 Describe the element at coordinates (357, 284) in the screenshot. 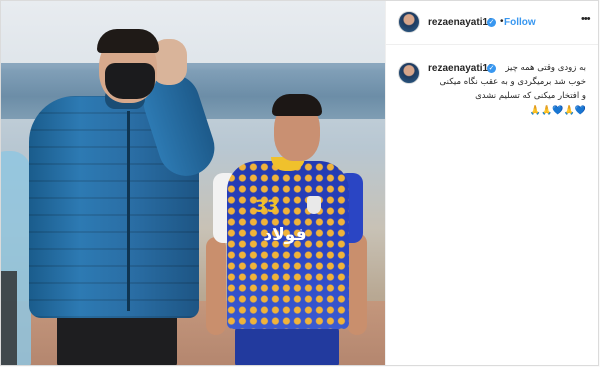

I see `player-right-arm` at that location.